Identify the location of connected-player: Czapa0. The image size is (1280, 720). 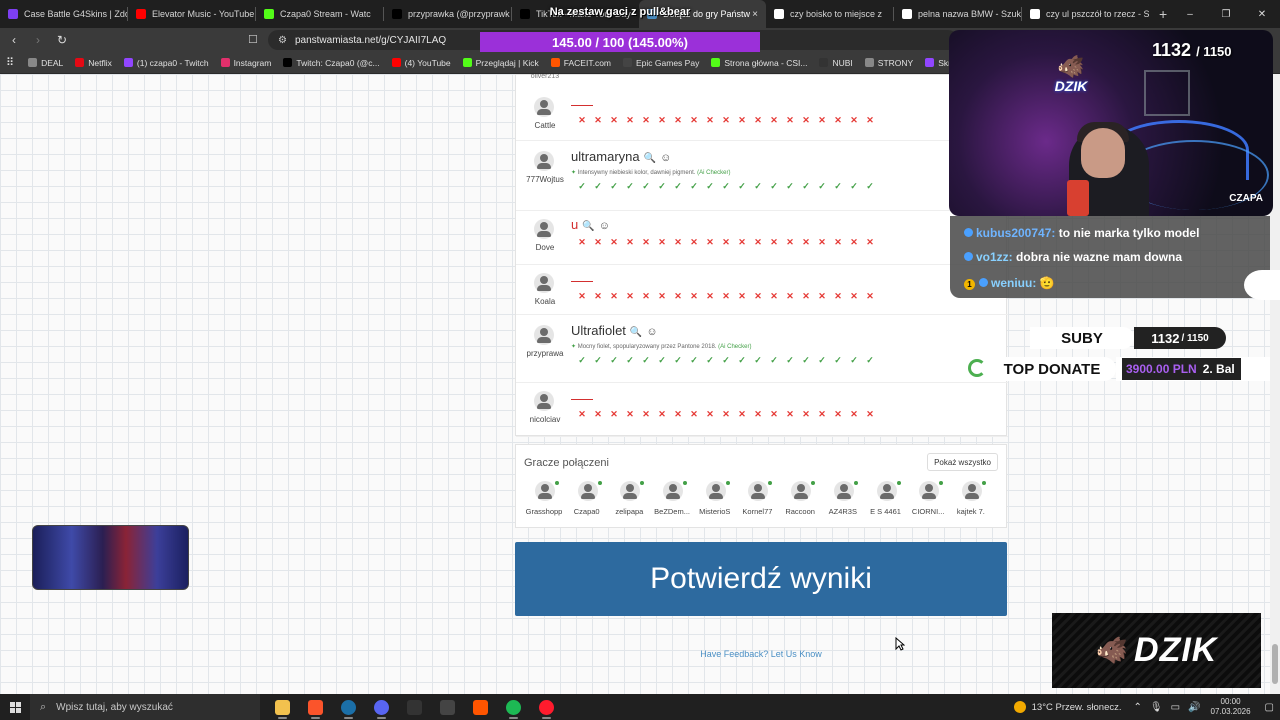
(586, 503).